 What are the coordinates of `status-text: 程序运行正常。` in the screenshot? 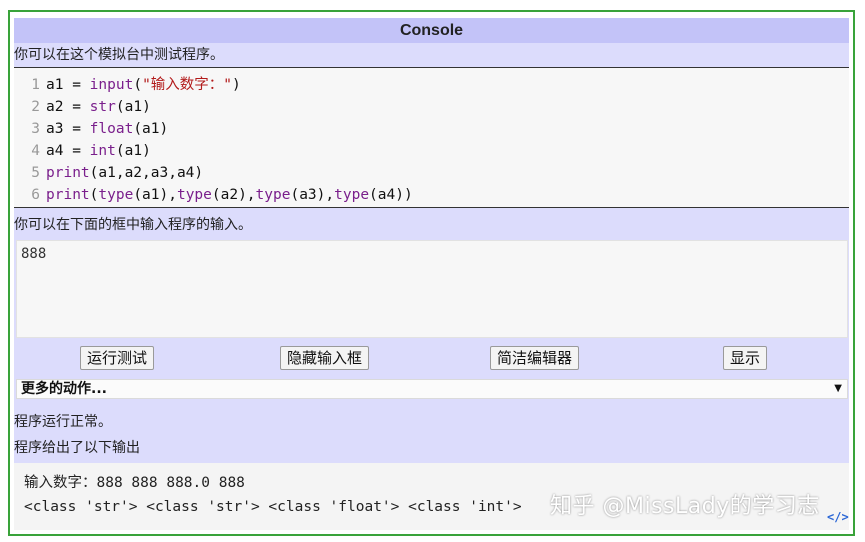 It's located at (63, 422).